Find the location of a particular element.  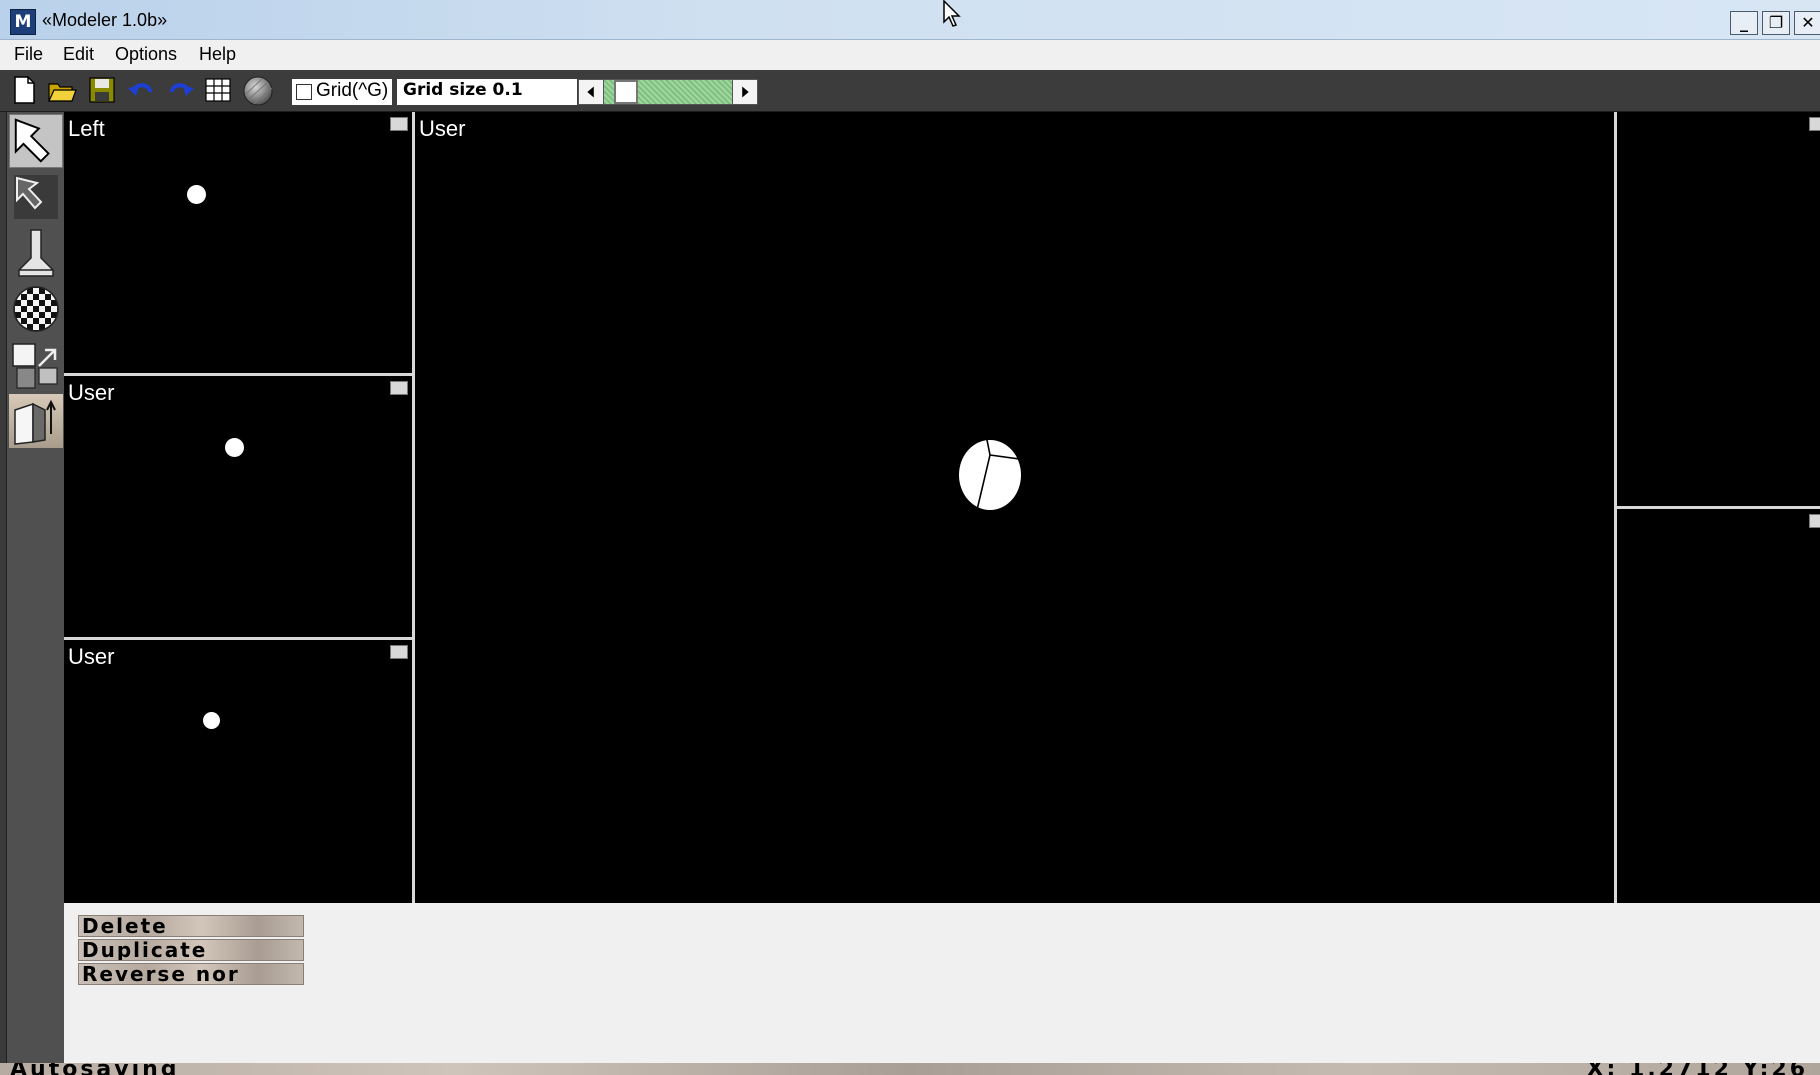

select-region-icon is located at coordinates (36, 197).